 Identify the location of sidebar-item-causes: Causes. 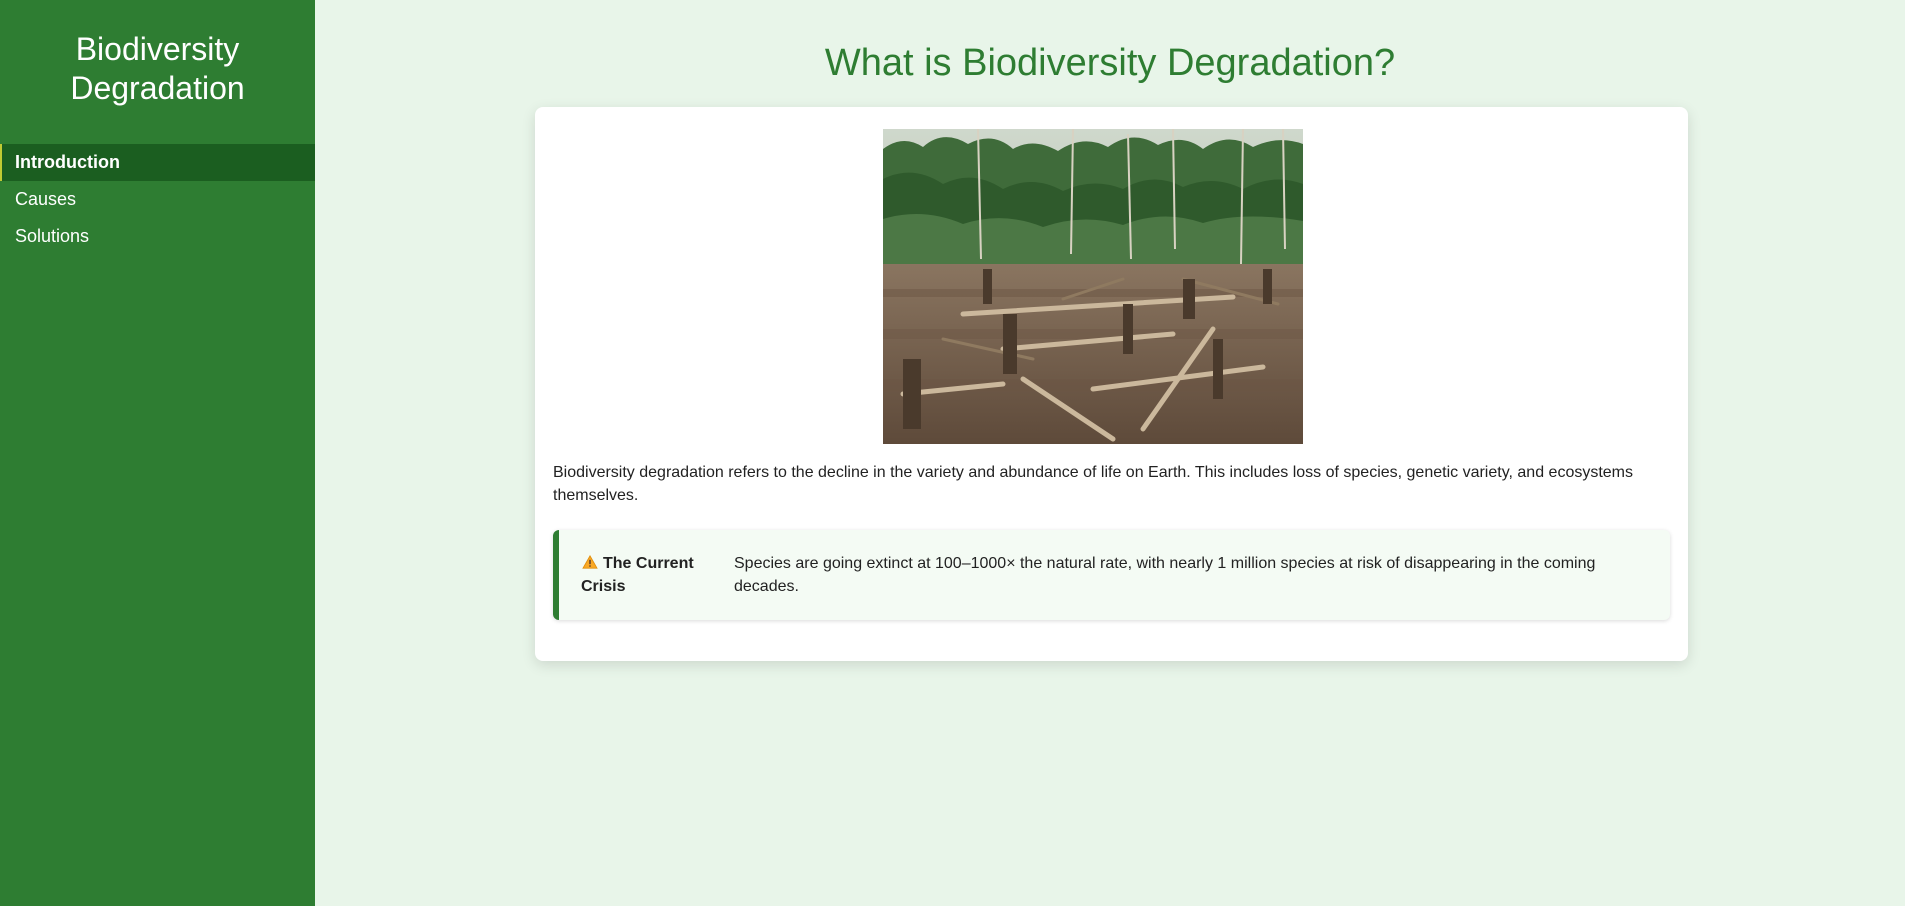
(157, 199).